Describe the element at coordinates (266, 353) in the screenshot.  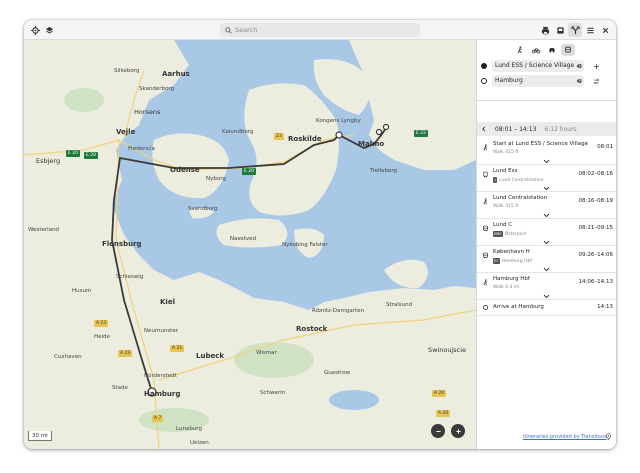
I see `map-place-label: Wismar` at that location.